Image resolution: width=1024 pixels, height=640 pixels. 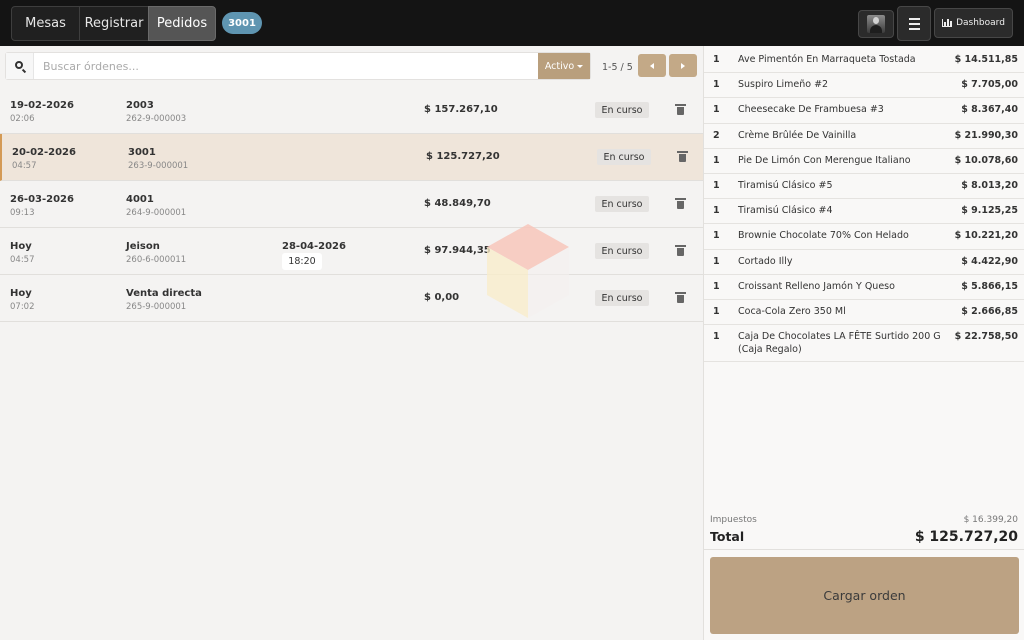 I want to click on order-date: Hoy, so click(x=21, y=293).